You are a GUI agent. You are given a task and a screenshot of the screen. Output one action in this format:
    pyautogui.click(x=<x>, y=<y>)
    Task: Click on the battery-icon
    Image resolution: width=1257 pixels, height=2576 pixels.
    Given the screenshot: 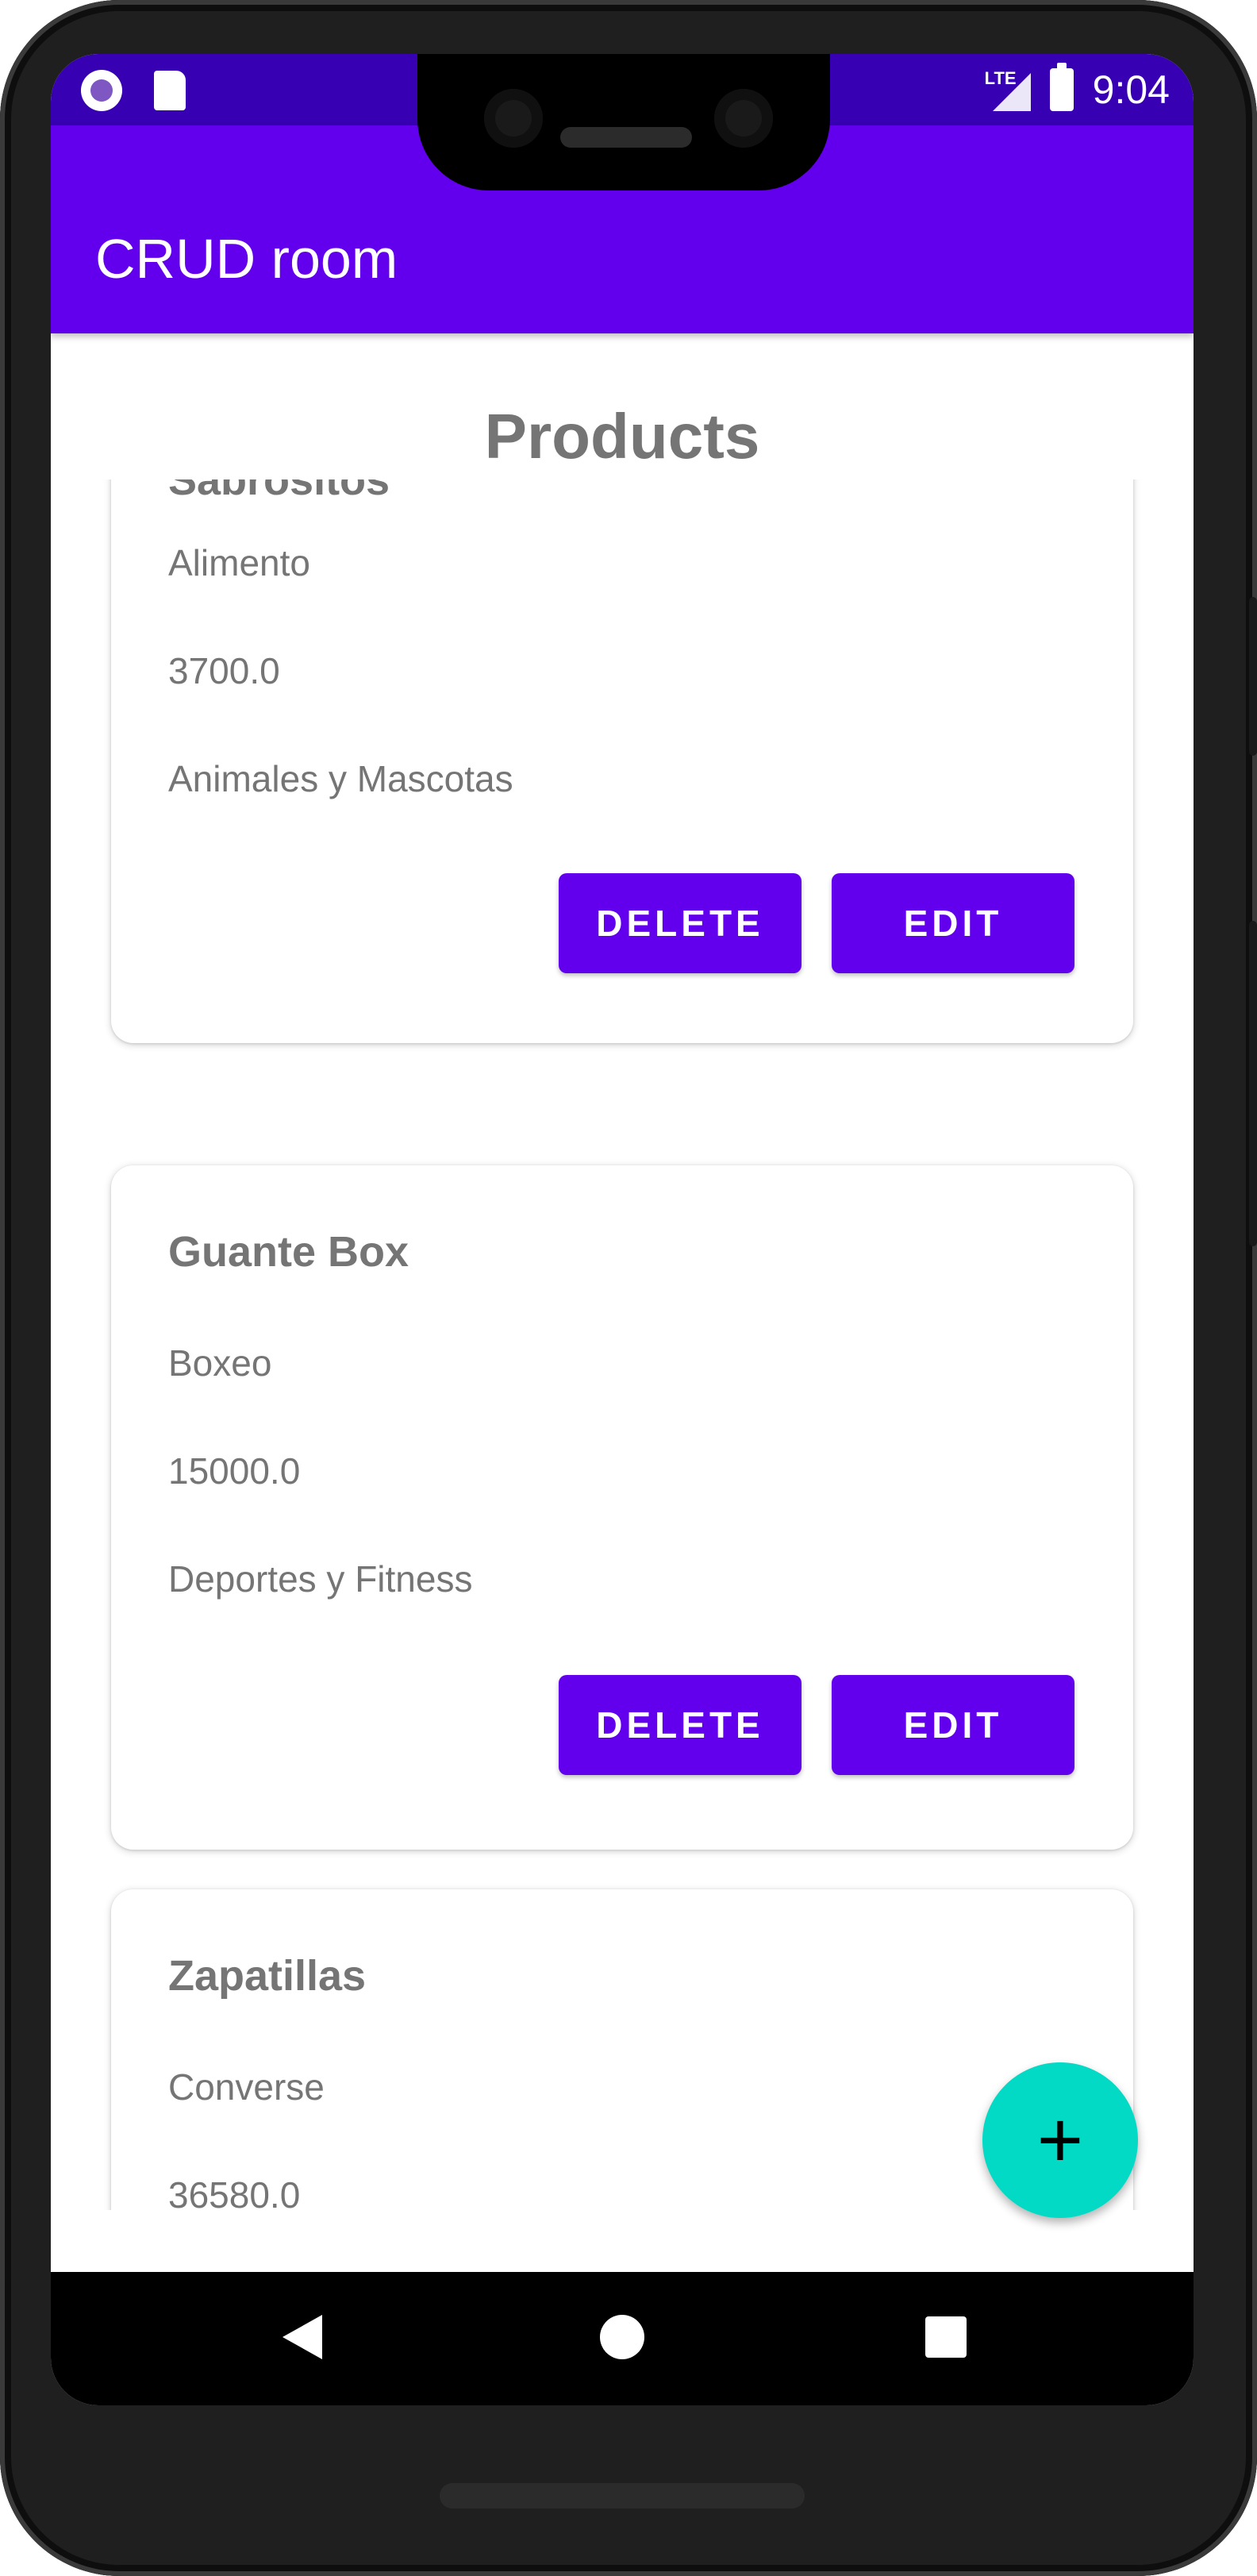 What is the action you would take?
    pyautogui.click(x=1061, y=87)
    